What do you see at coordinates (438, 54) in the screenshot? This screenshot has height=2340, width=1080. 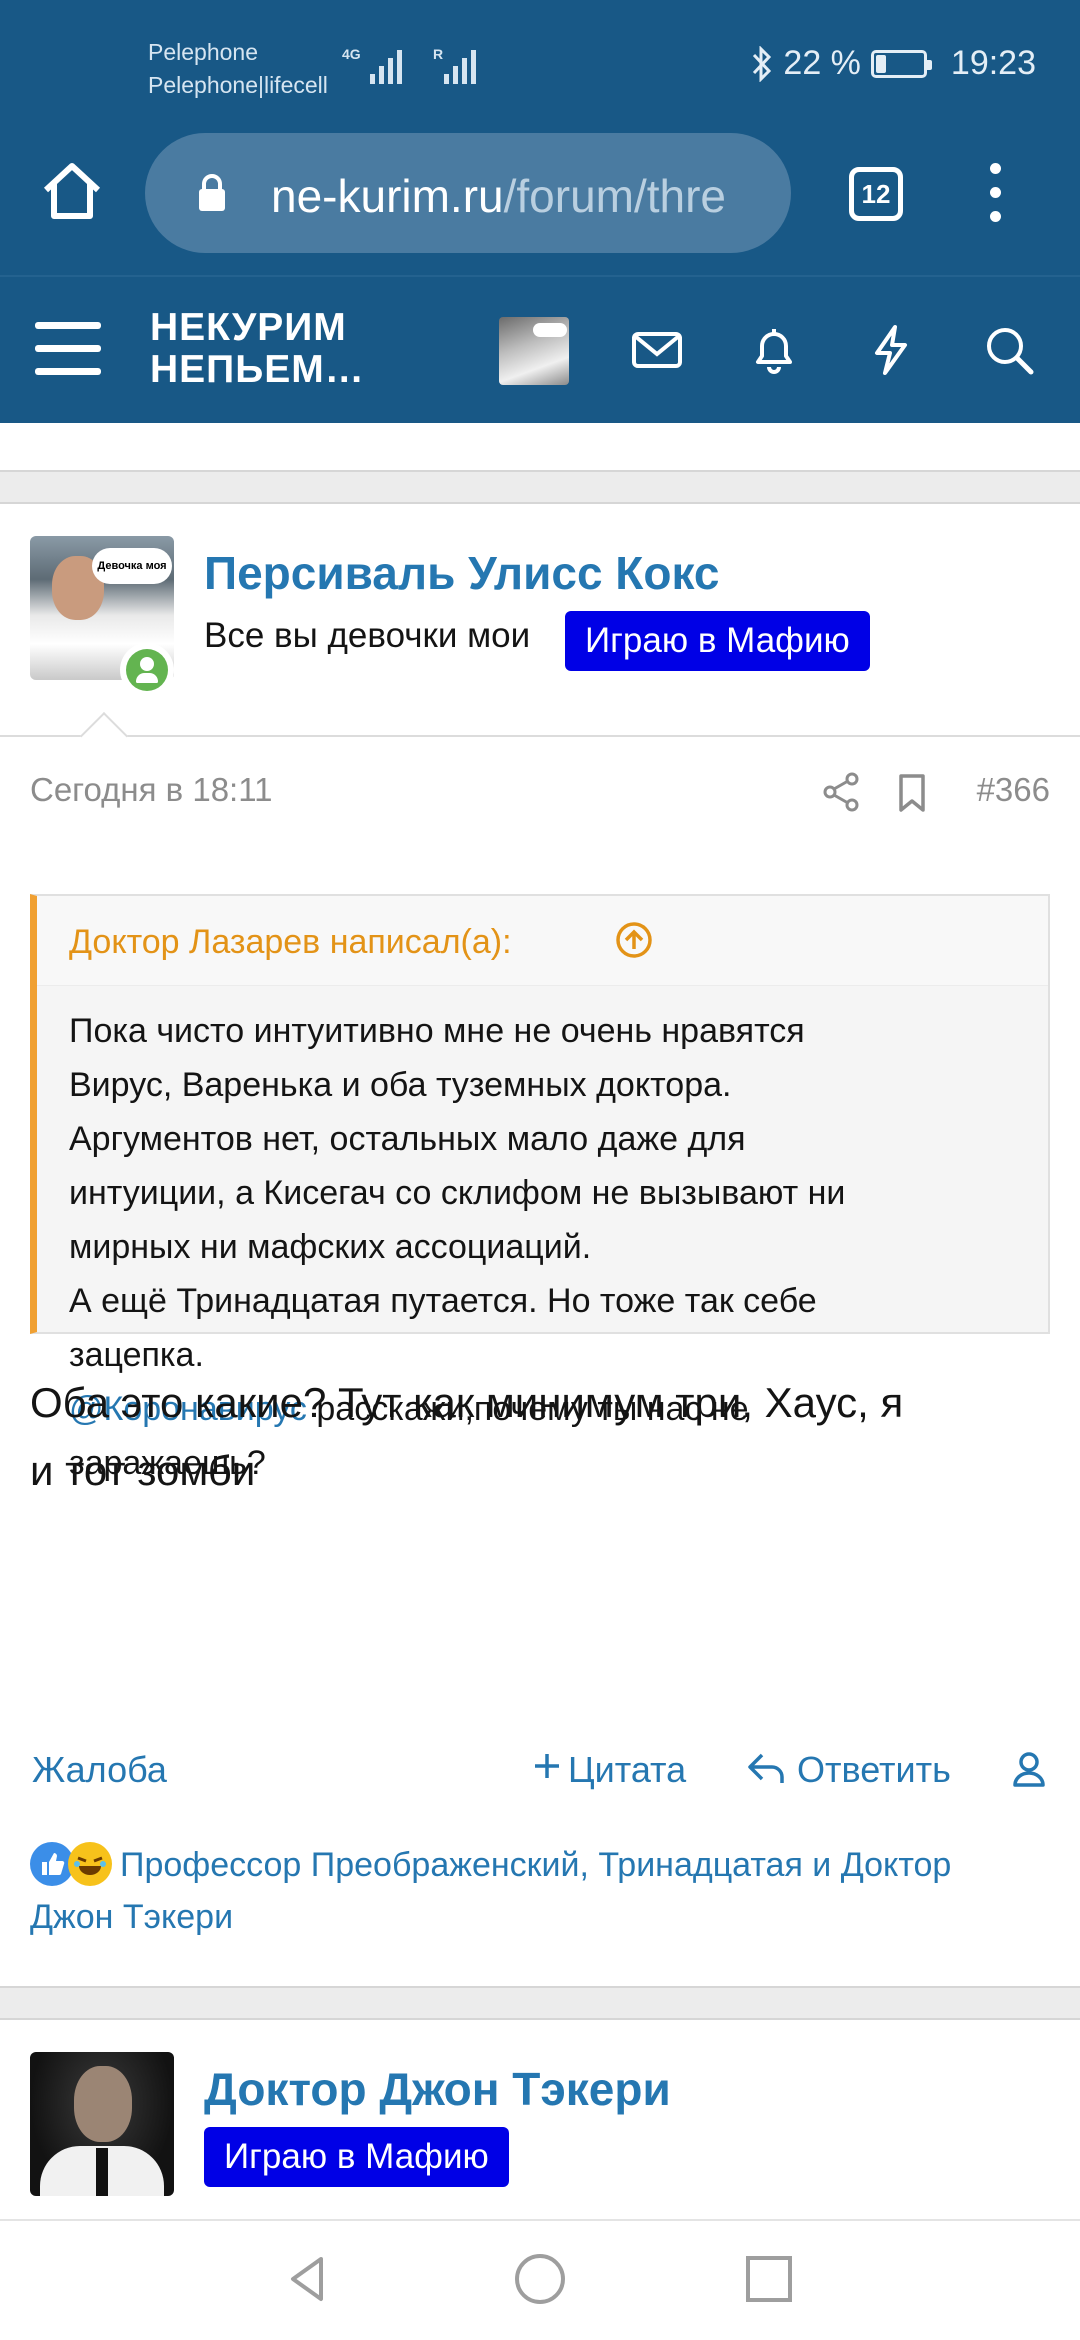 I see `roaming-label: R` at bounding box center [438, 54].